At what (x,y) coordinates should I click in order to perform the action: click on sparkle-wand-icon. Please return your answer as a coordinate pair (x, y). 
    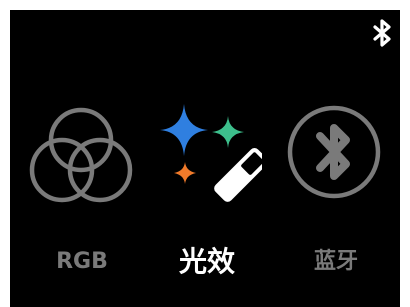
    Looking at the image, I should click on (211, 153).